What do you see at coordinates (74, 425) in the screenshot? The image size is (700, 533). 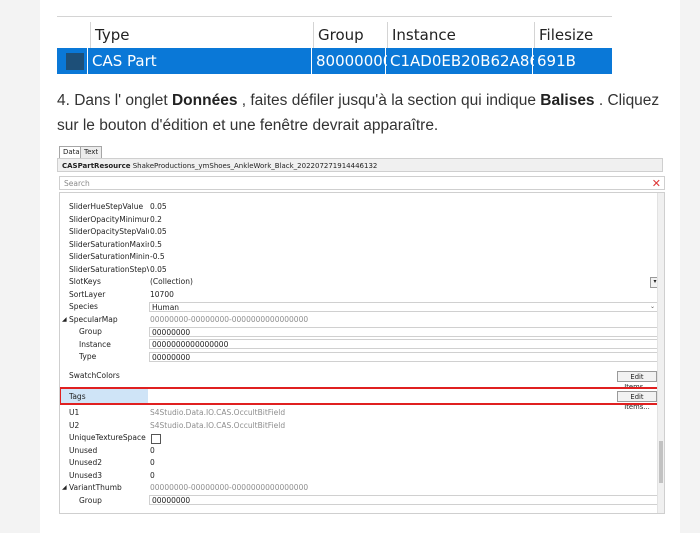 I see `property-name: U2` at bounding box center [74, 425].